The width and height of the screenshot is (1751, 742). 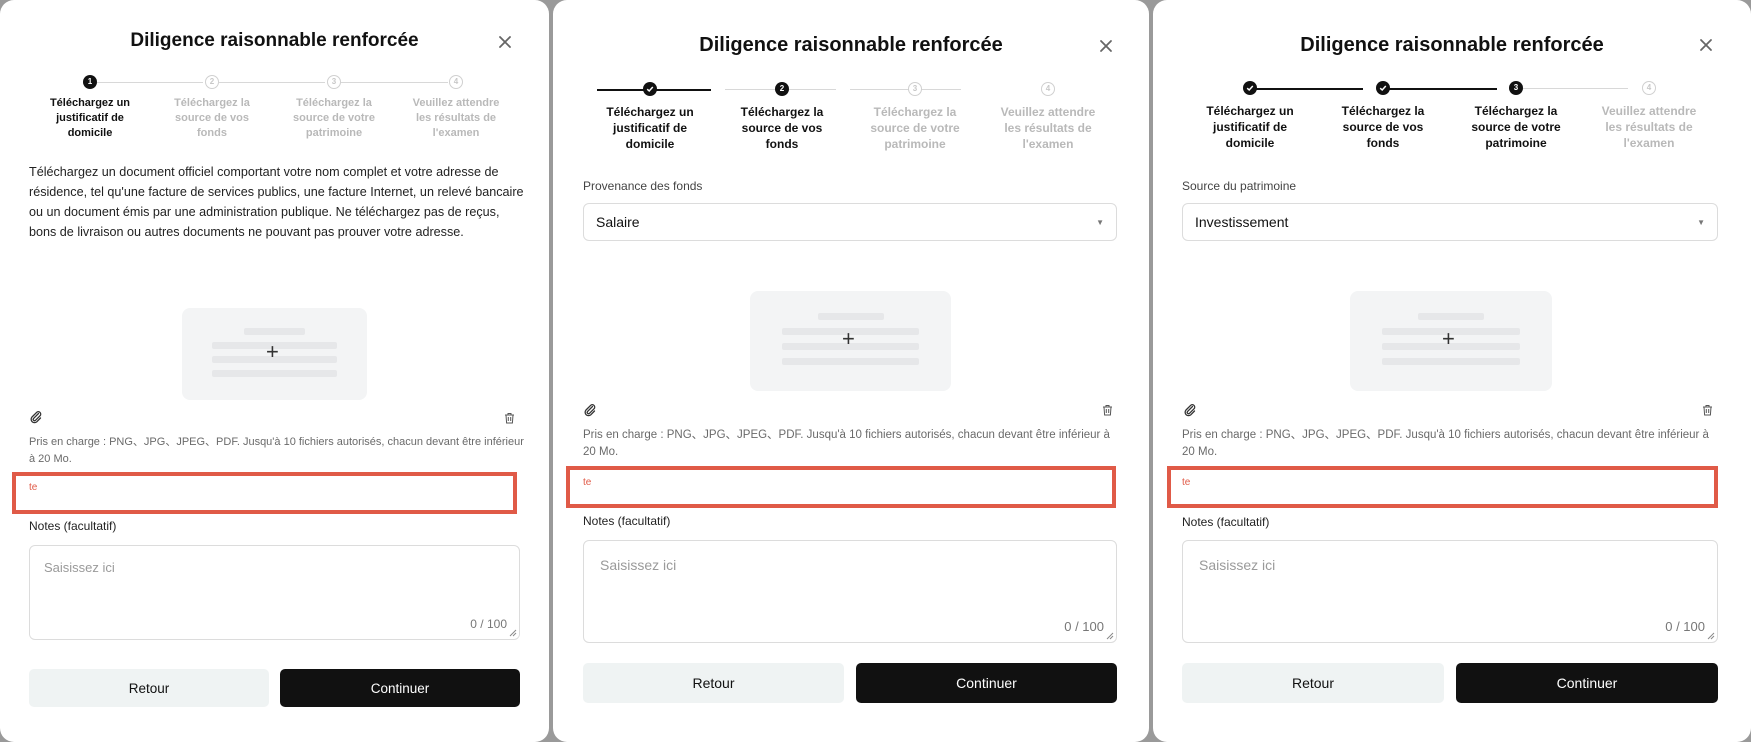 I want to click on funds-source-value: Salaire, so click(x=618, y=222).